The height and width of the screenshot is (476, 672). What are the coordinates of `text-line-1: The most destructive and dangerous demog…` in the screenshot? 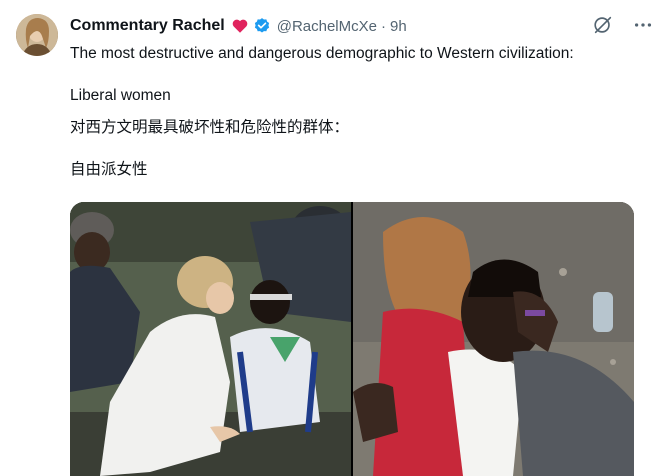 It's located at (322, 53).